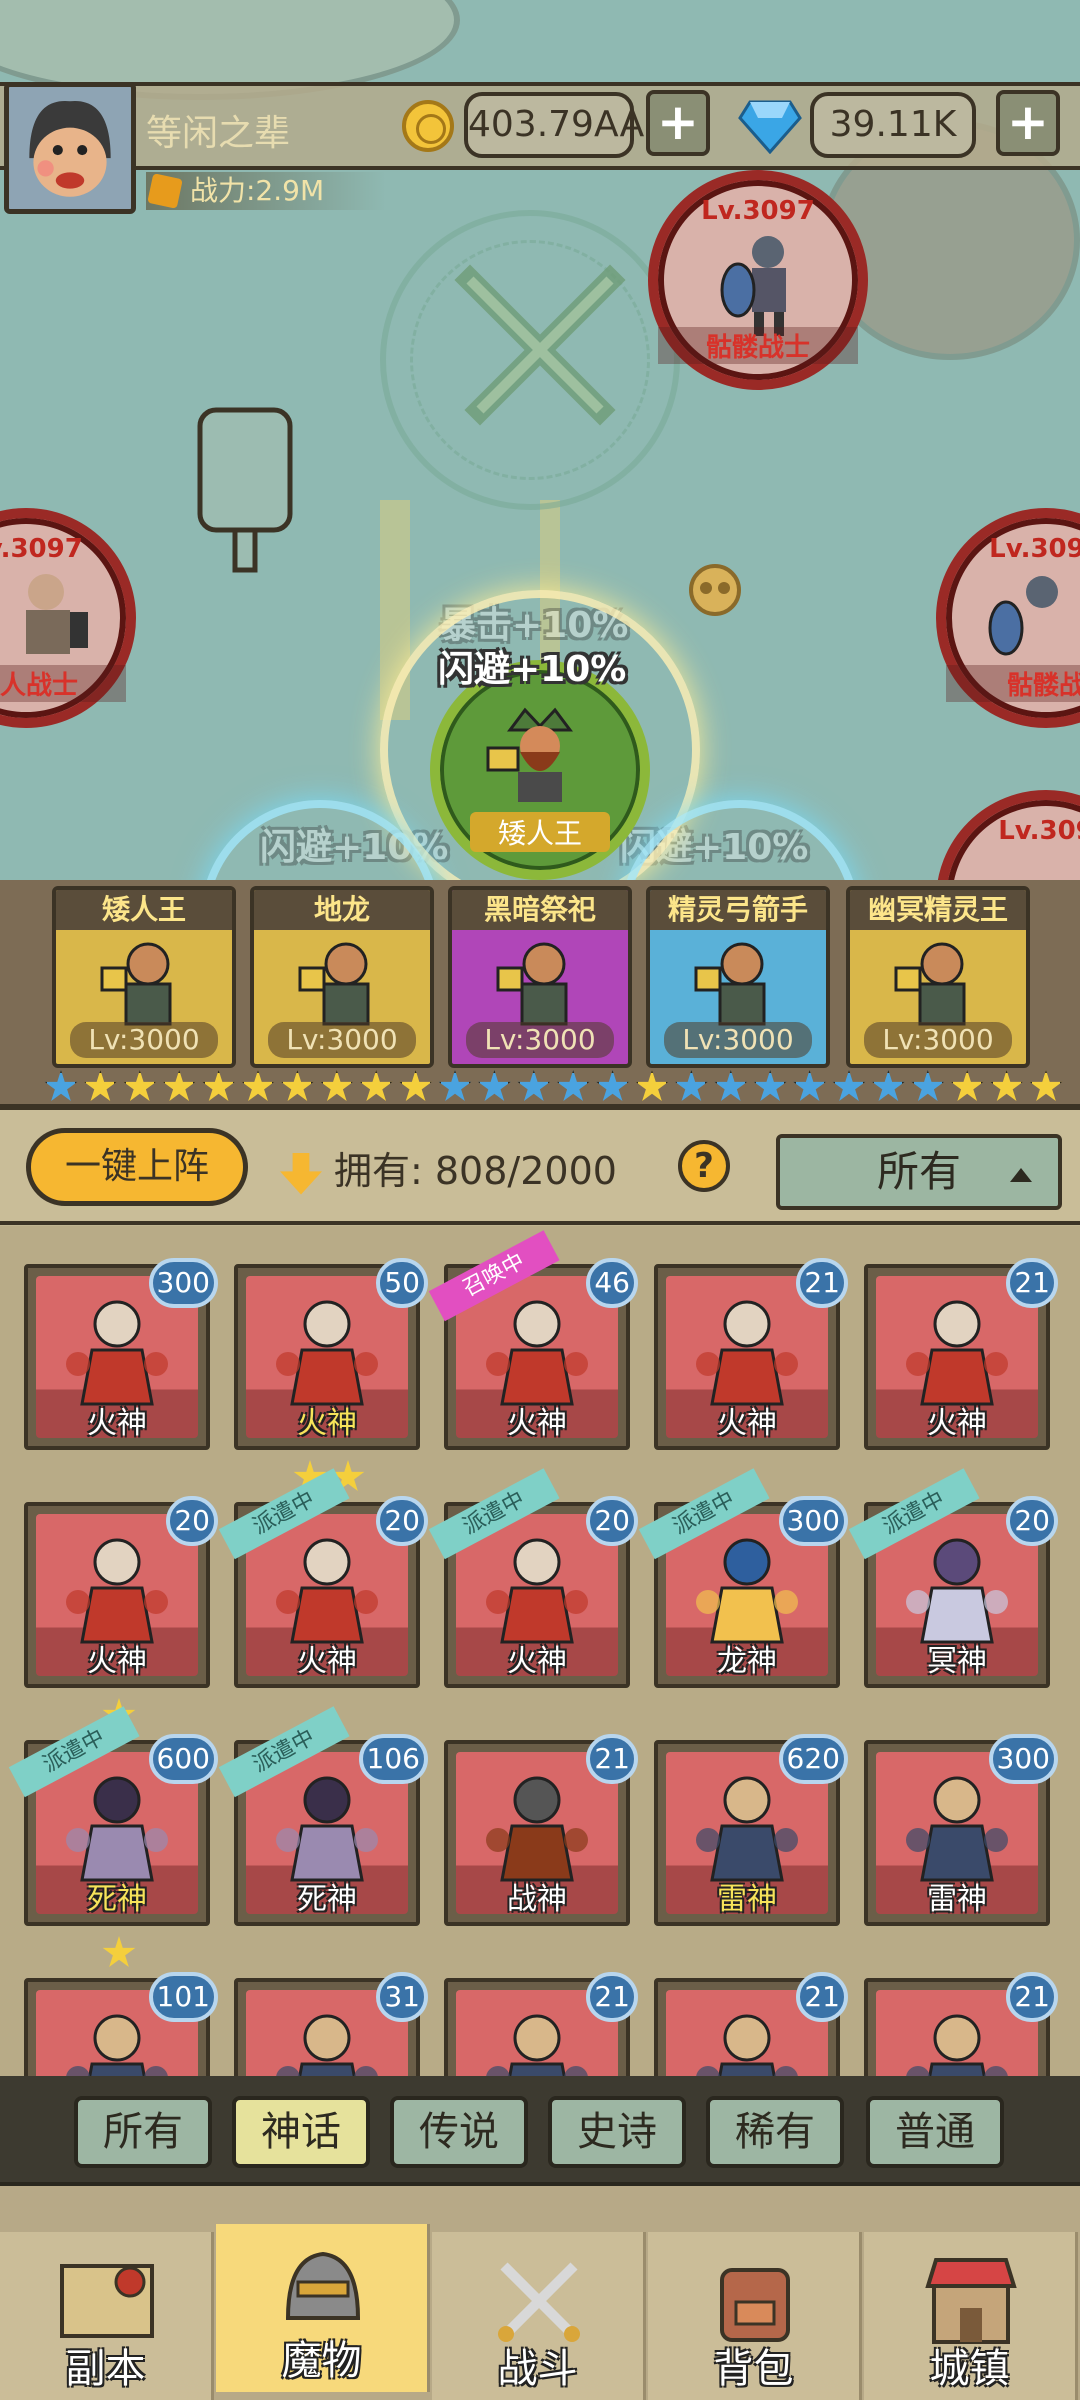  I want to click on hero-name: 矮人王, so click(540, 832).